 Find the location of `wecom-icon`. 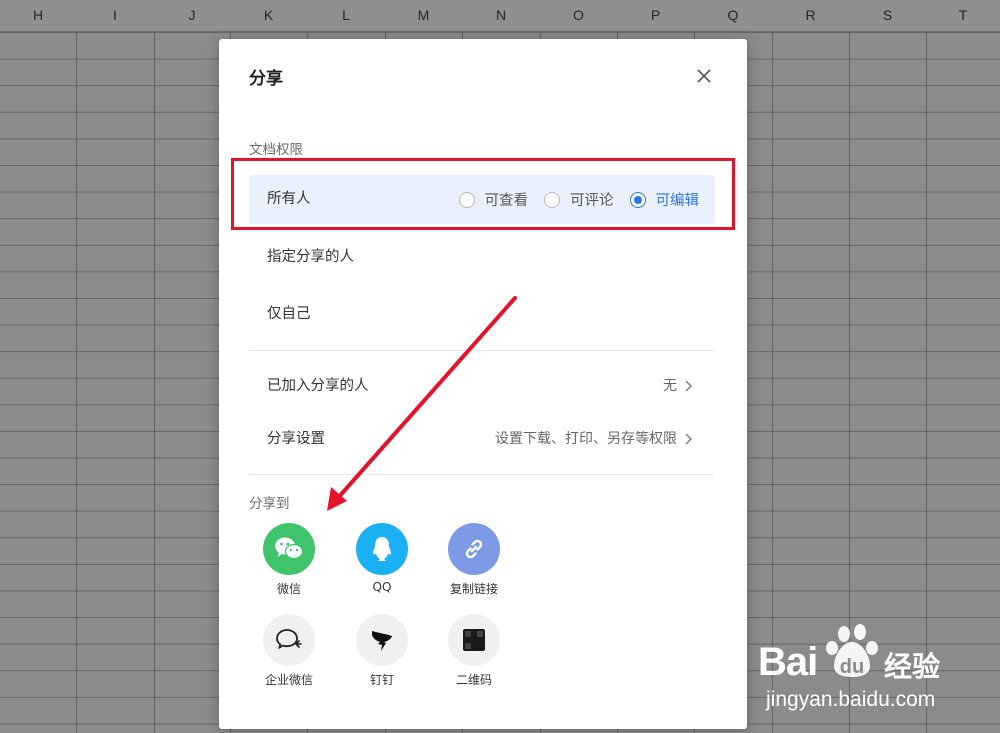

wecom-icon is located at coordinates (289, 640).